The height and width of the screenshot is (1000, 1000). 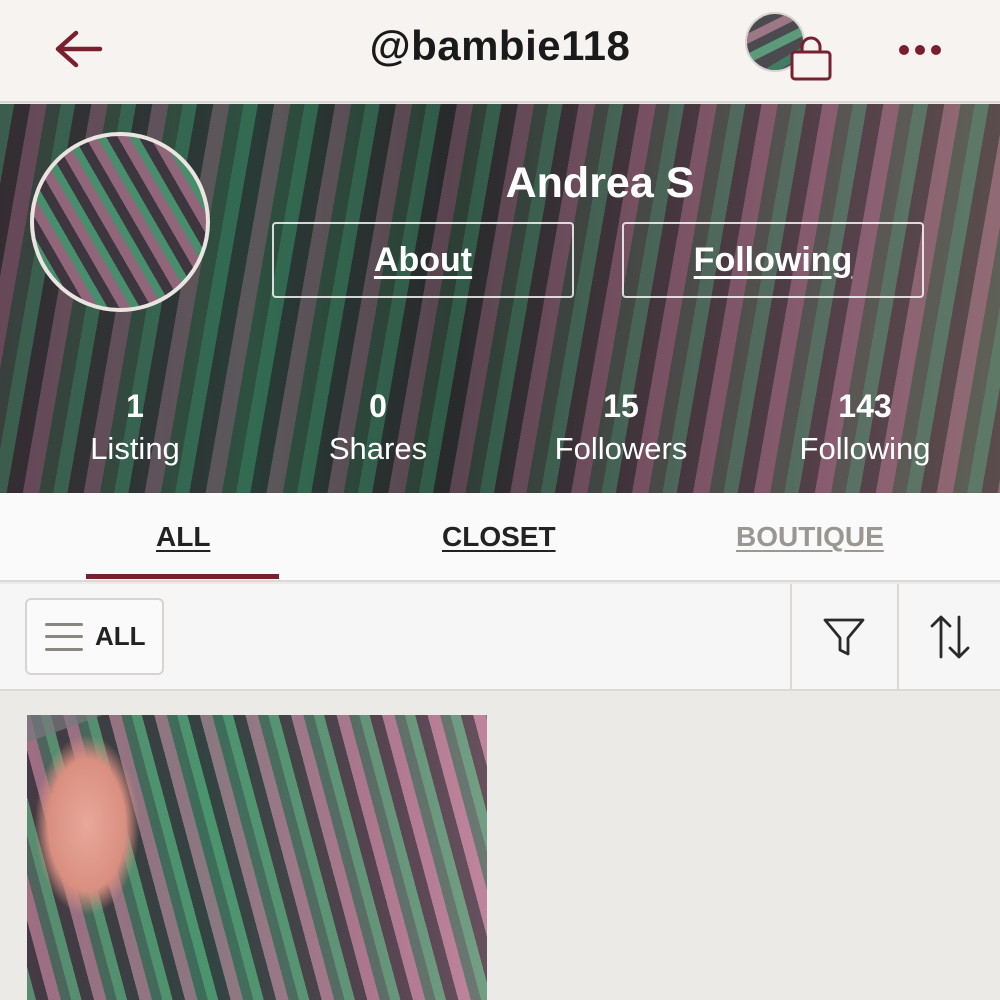 I want to click on tab-closet: CLOSET, so click(x=499, y=537).